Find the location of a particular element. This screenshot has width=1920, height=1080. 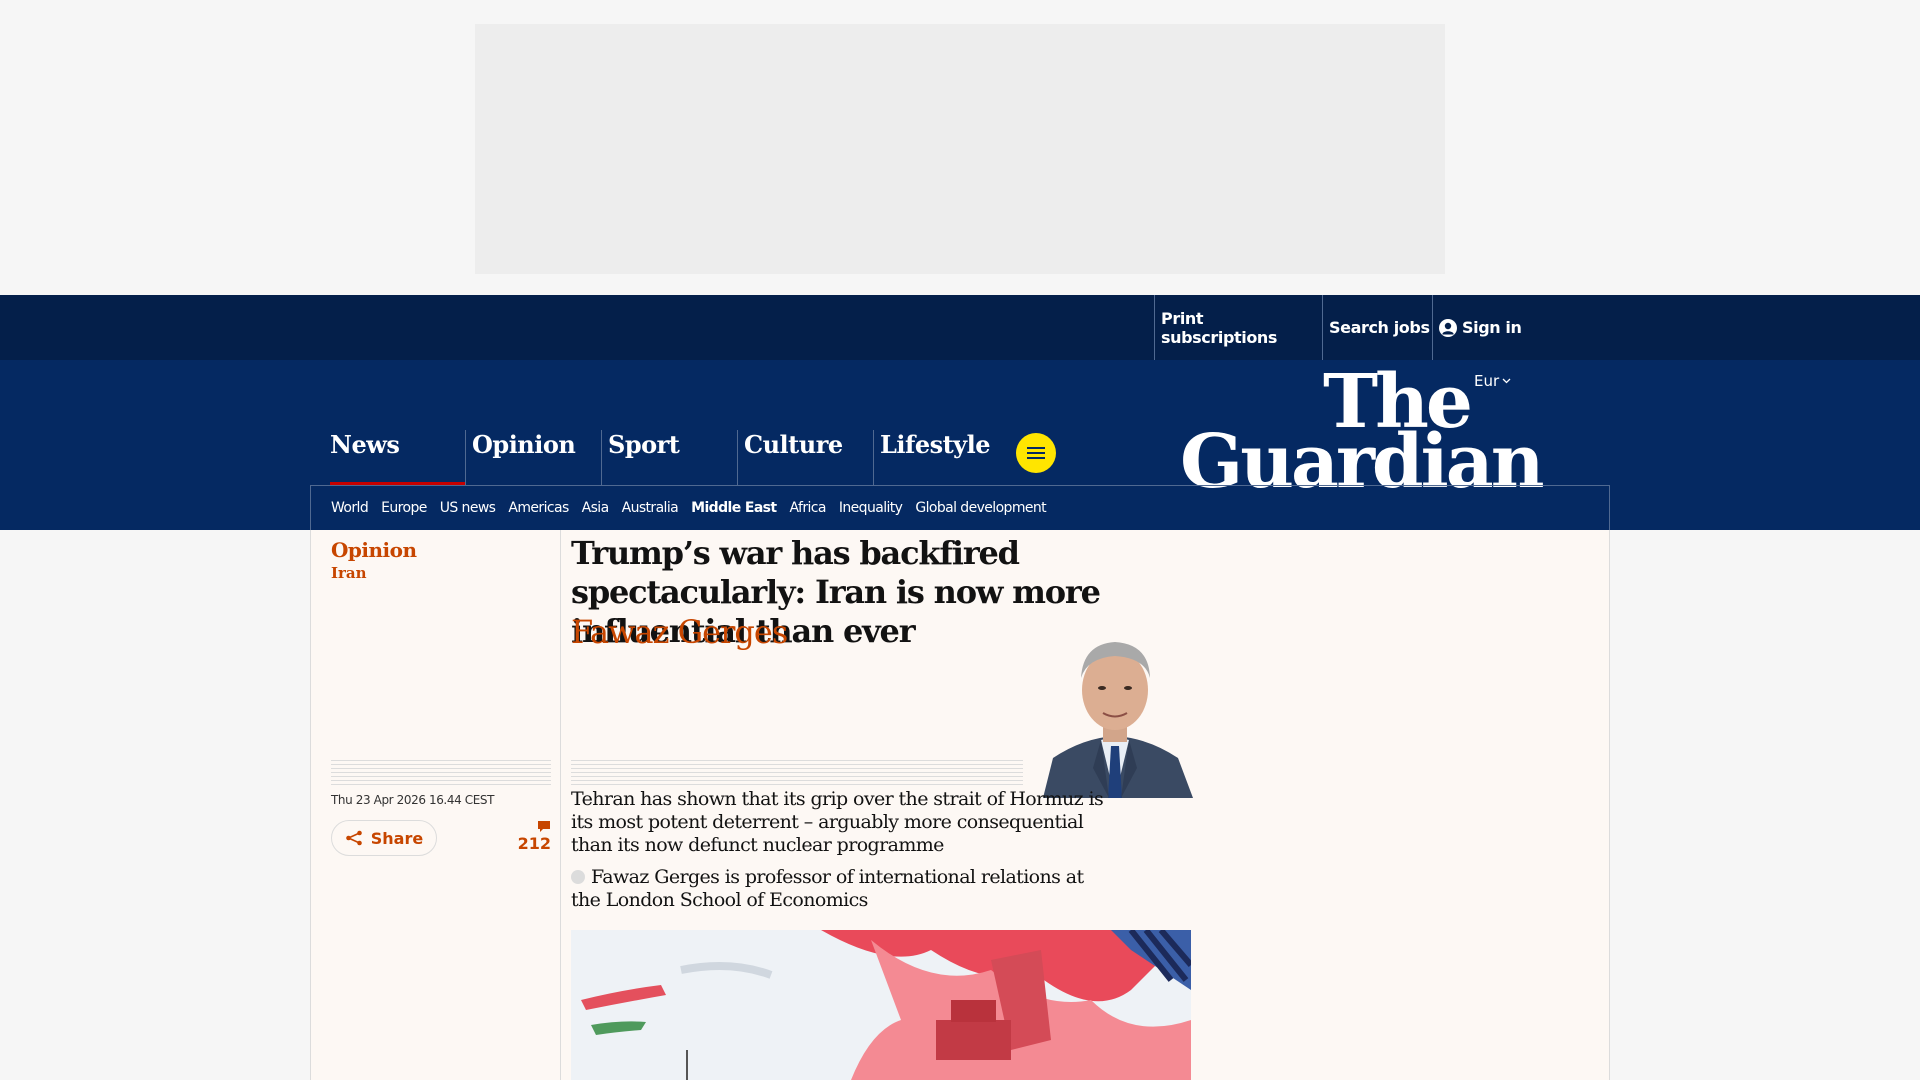

guardian-logo: The Guardian is located at coordinates (1362, 432).